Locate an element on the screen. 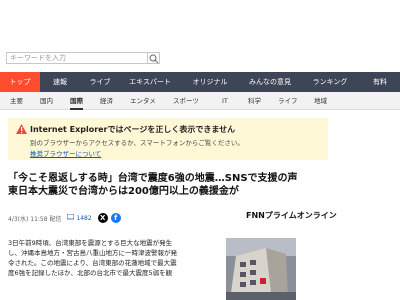  article-paragraph-line: し、沖縄本島地方・宮古島八重山地方に一時津波警報が発 is located at coordinates (92, 253).